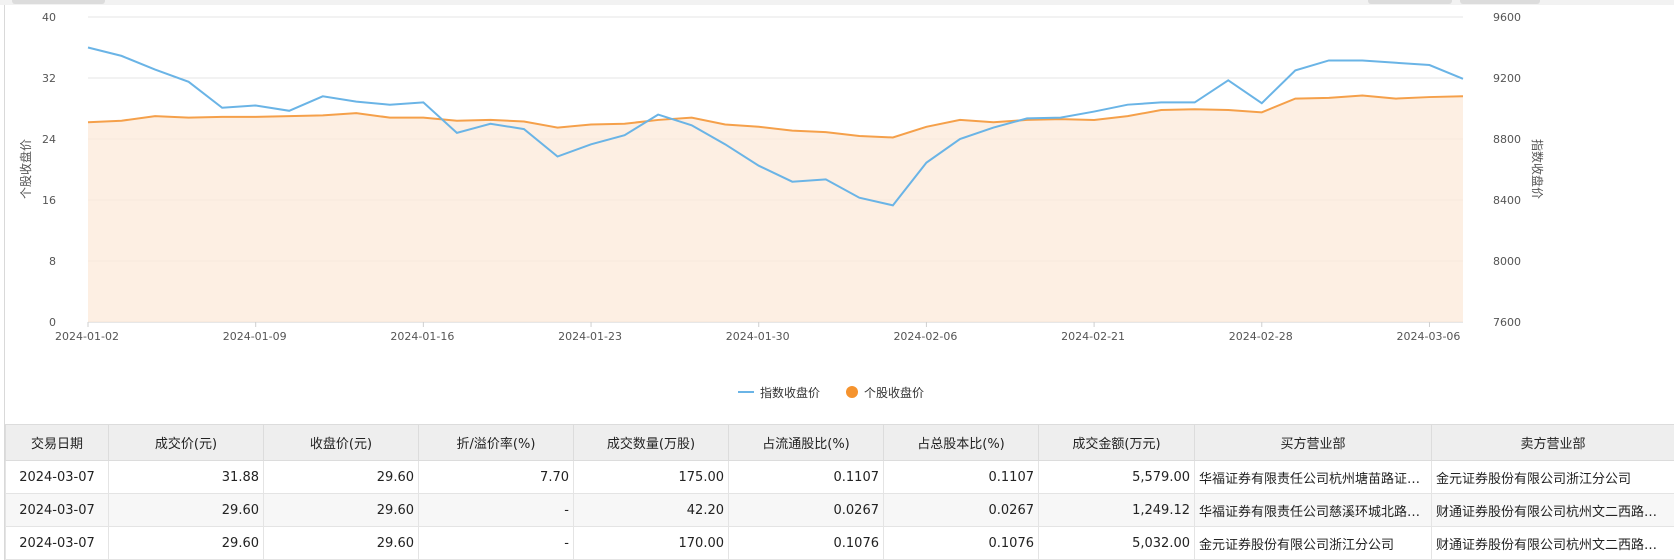 The width and height of the screenshot is (1674, 560). Describe the element at coordinates (852, 392) in the screenshot. I see `legend-dot-icon` at that location.